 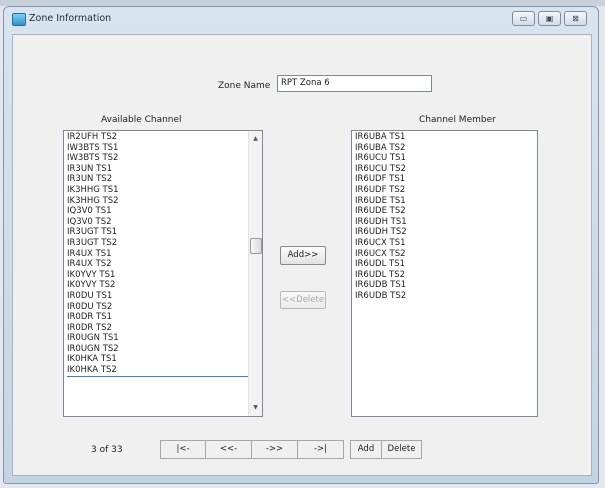 What do you see at coordinates (457, 120) in the screenshot?
I see `channel-member-label: Channel Member` at bounding box center [457, 120].